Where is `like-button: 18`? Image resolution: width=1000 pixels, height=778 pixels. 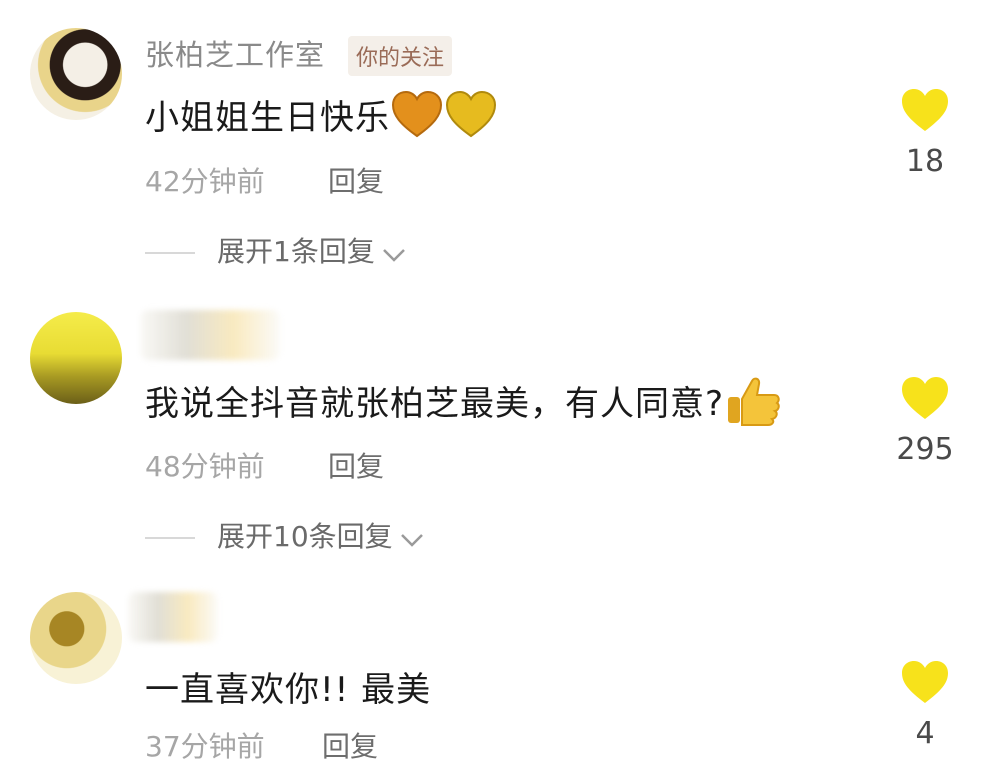
like-button: 18 is located at coordinates (925, 133).